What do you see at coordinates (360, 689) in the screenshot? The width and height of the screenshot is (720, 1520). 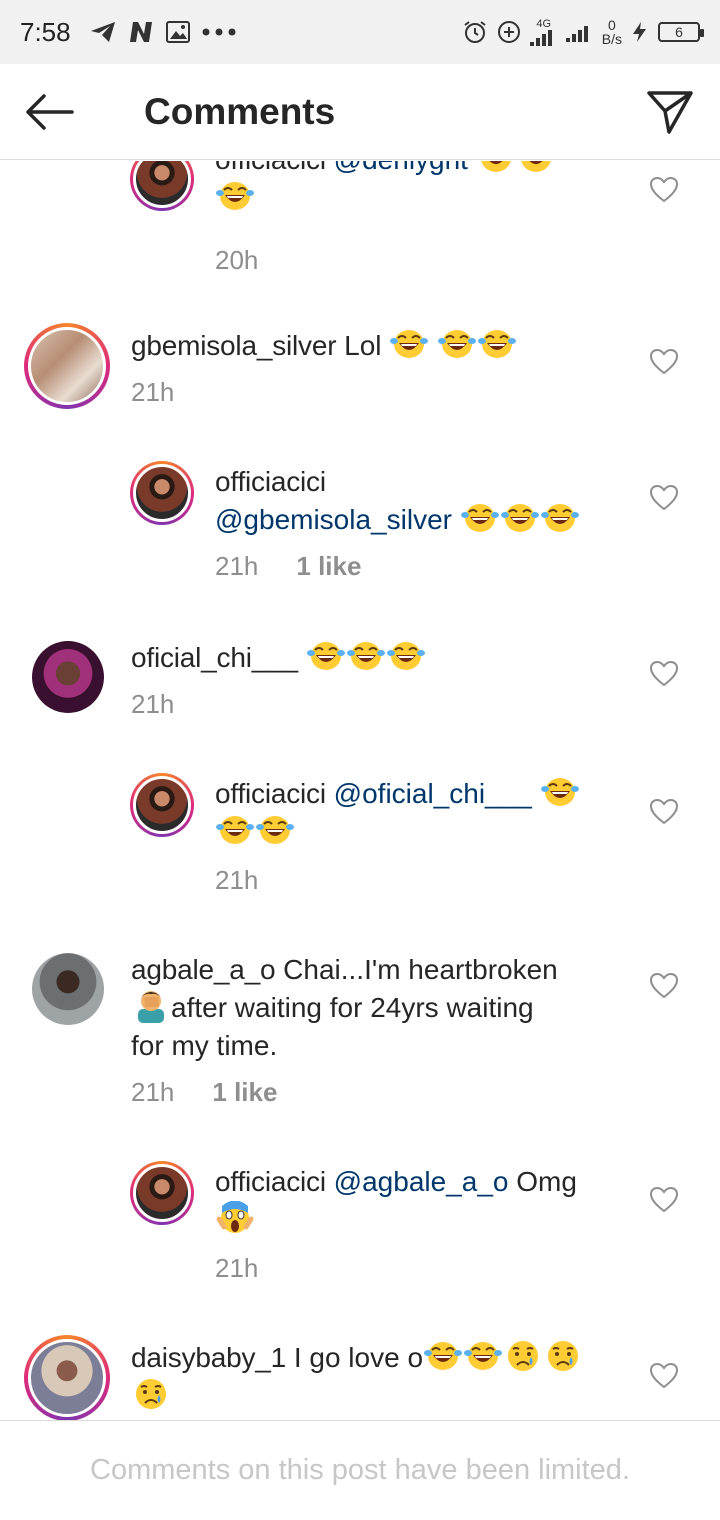 I see `comment: oficial_chi___ 21h` at bounding box center [360, 689].